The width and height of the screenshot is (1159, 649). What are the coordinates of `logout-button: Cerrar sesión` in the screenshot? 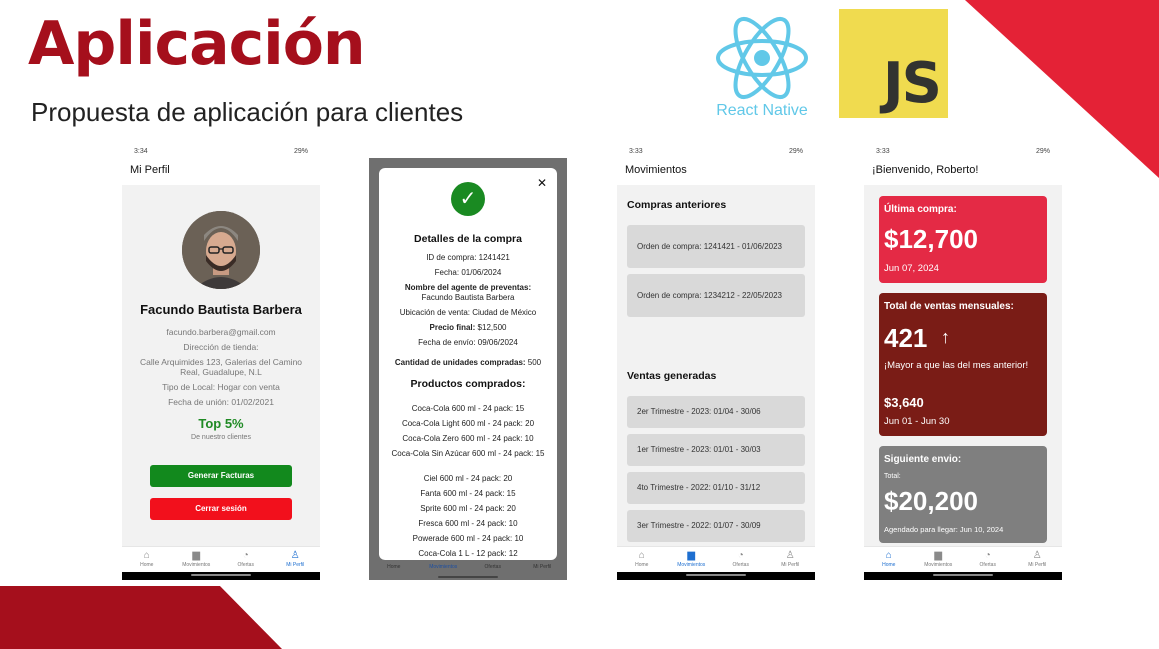 It's located at (221, 509).